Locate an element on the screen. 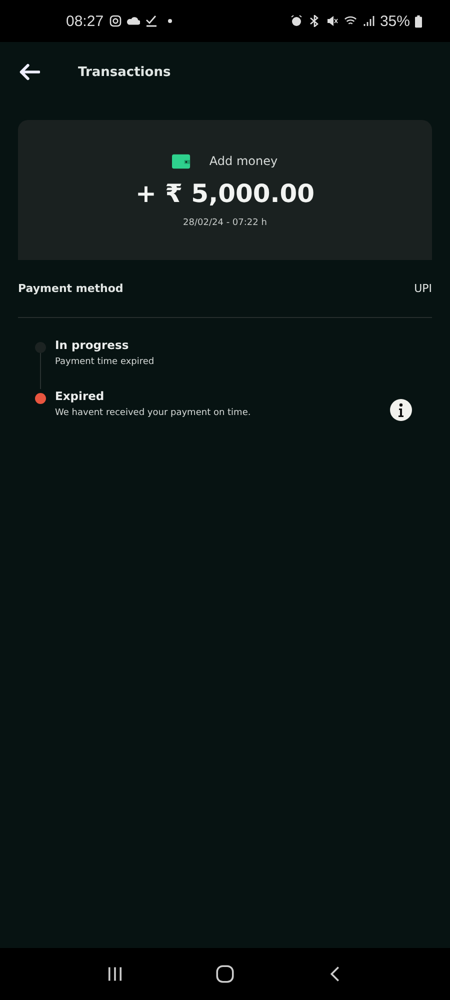  bluetooth-icon is located at coordinates (314, 21).